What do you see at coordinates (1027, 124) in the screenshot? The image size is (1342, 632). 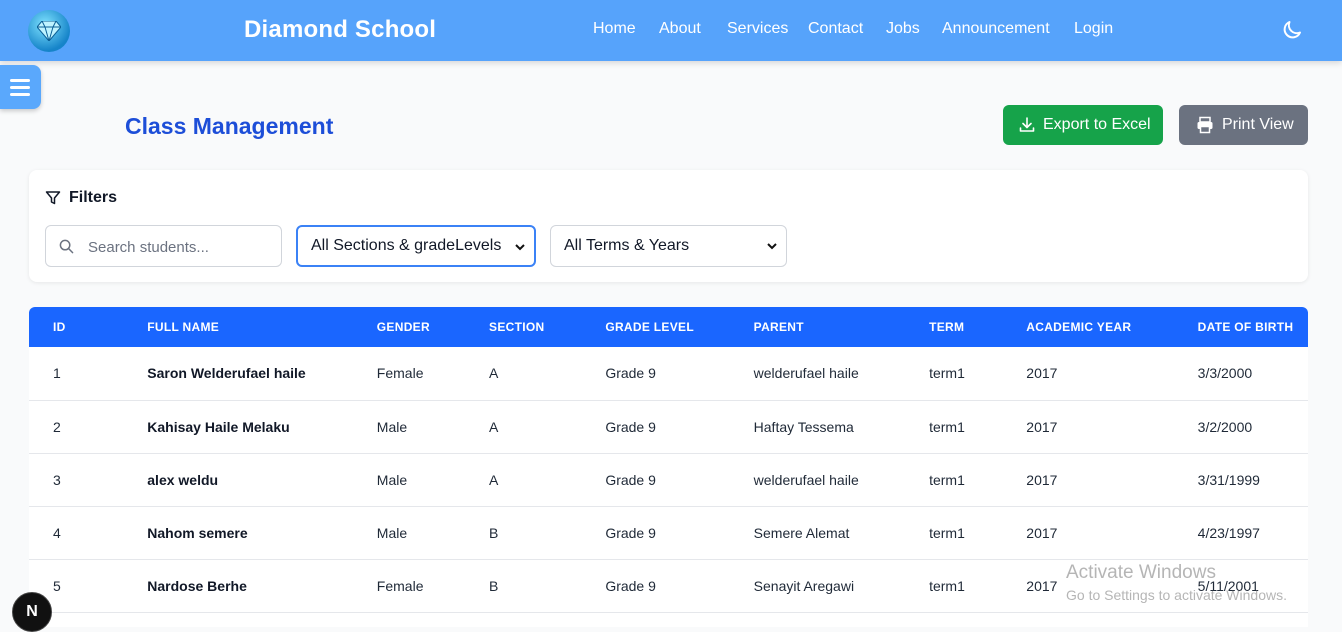 I see `download-icon` at bounding box center [1027, 124].